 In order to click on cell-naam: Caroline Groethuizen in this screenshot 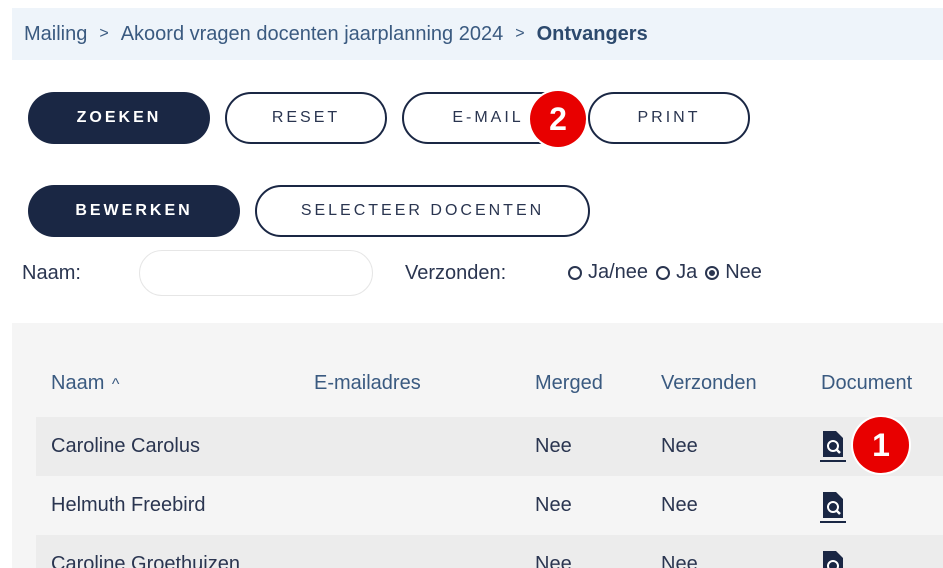, I will do `click(145, 560)`.